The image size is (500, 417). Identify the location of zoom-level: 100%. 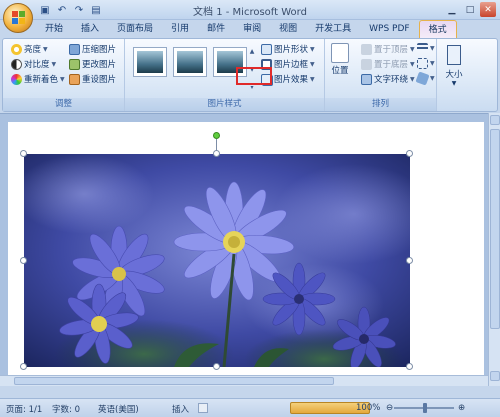
(368, 408).